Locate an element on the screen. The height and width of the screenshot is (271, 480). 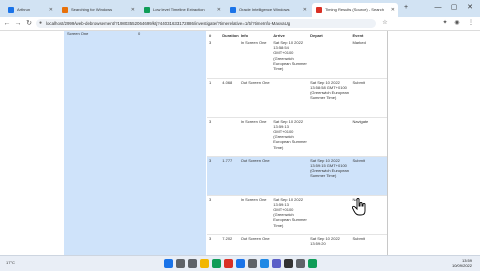
settings-icon is located at coordinates (300, 263).